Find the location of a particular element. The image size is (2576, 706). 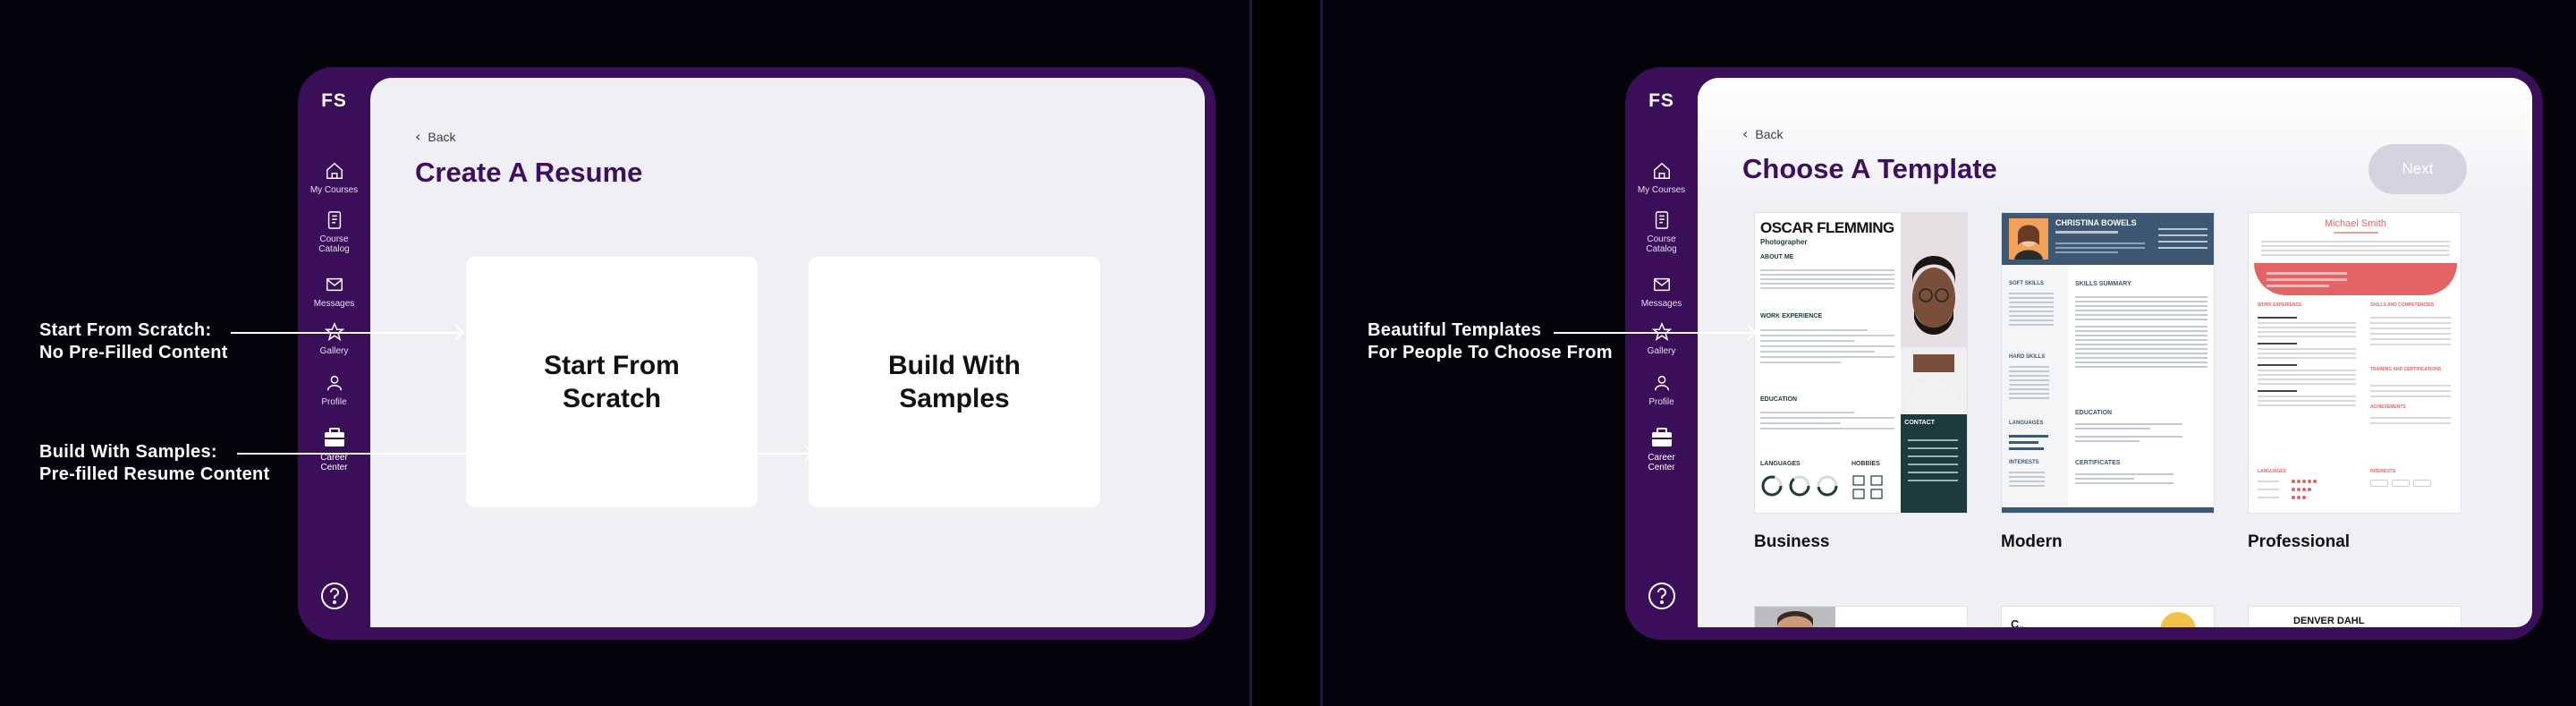

template-card is located at coordinates (1861, 616).